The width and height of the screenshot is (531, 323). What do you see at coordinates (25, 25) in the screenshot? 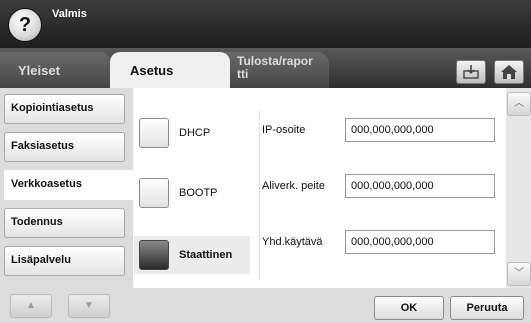
I see `help-icon: ?` at bounding box center [25, 25].